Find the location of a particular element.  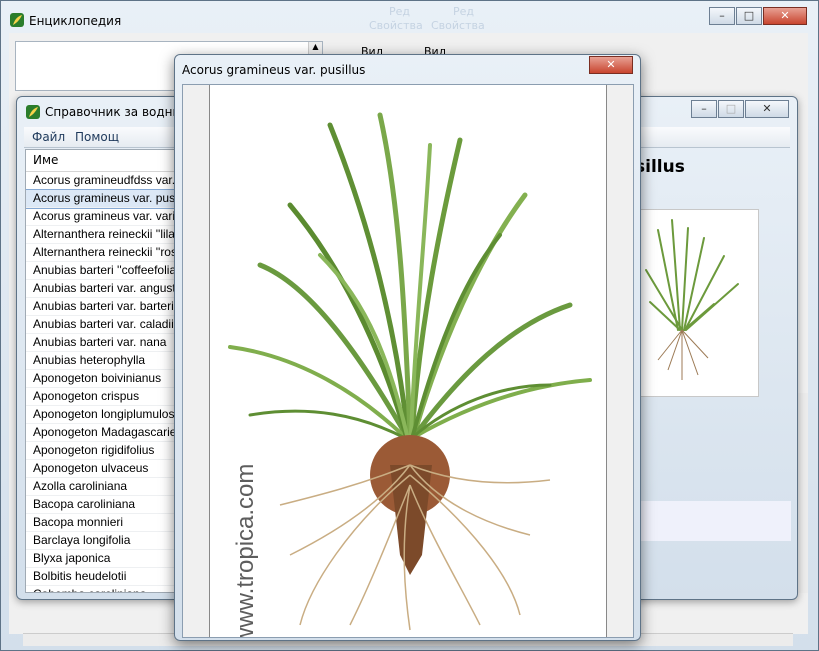

list-item: Anubias barteri var. angustifoli is located at coordinates (108, 289).